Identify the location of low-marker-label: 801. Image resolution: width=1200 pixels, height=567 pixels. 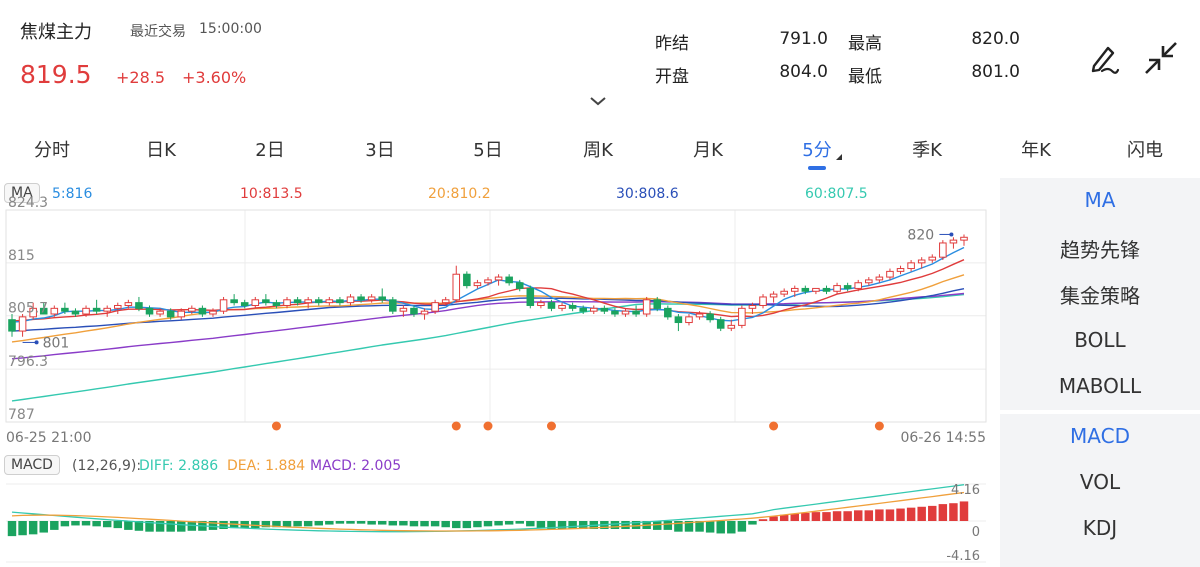
(56, 343).